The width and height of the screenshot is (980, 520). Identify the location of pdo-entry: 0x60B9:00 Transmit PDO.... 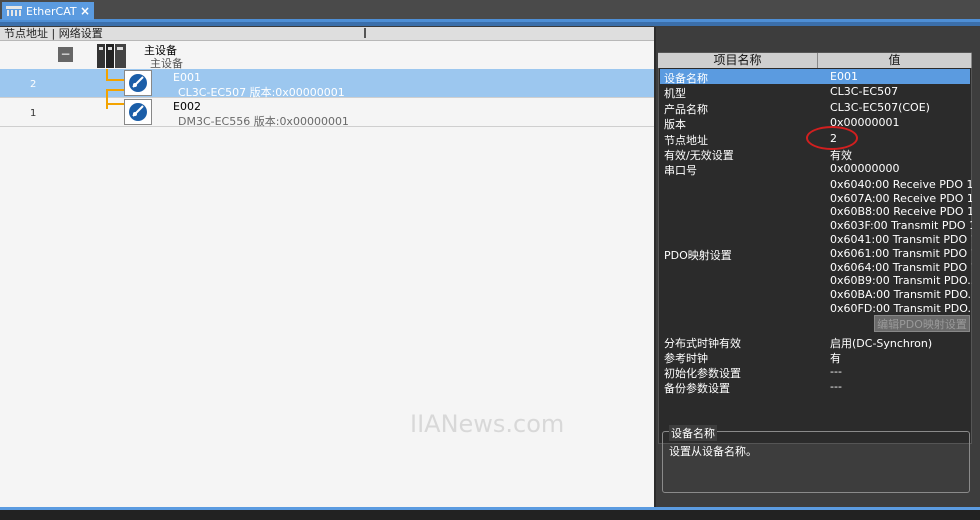
(901, 280).